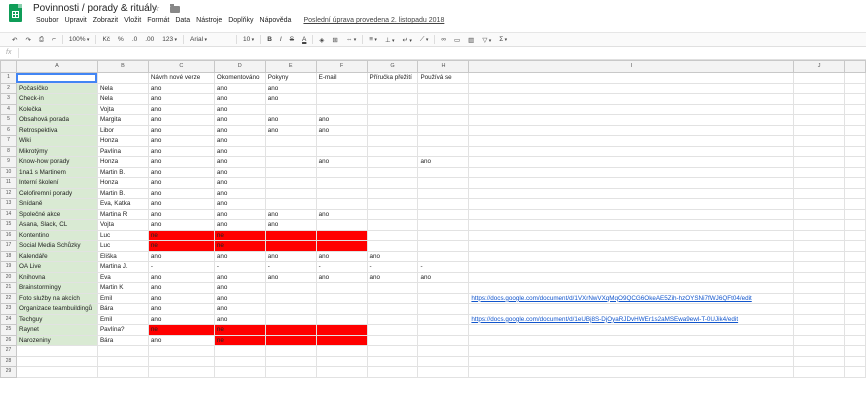 The height and width of the screenshot is (400, 866). Describe the element at coordinates (8, 204) in the screenshot. I see `row-header: 13` at that location.